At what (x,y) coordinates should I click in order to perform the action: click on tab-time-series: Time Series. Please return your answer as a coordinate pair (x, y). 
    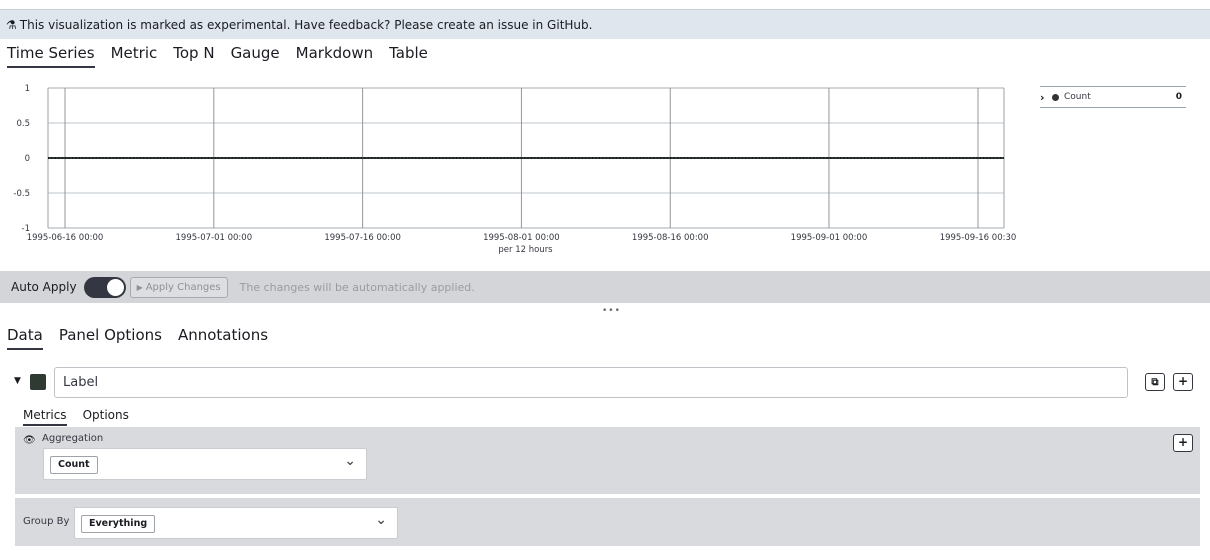
    Looking at the image, I should click on (51, 56).